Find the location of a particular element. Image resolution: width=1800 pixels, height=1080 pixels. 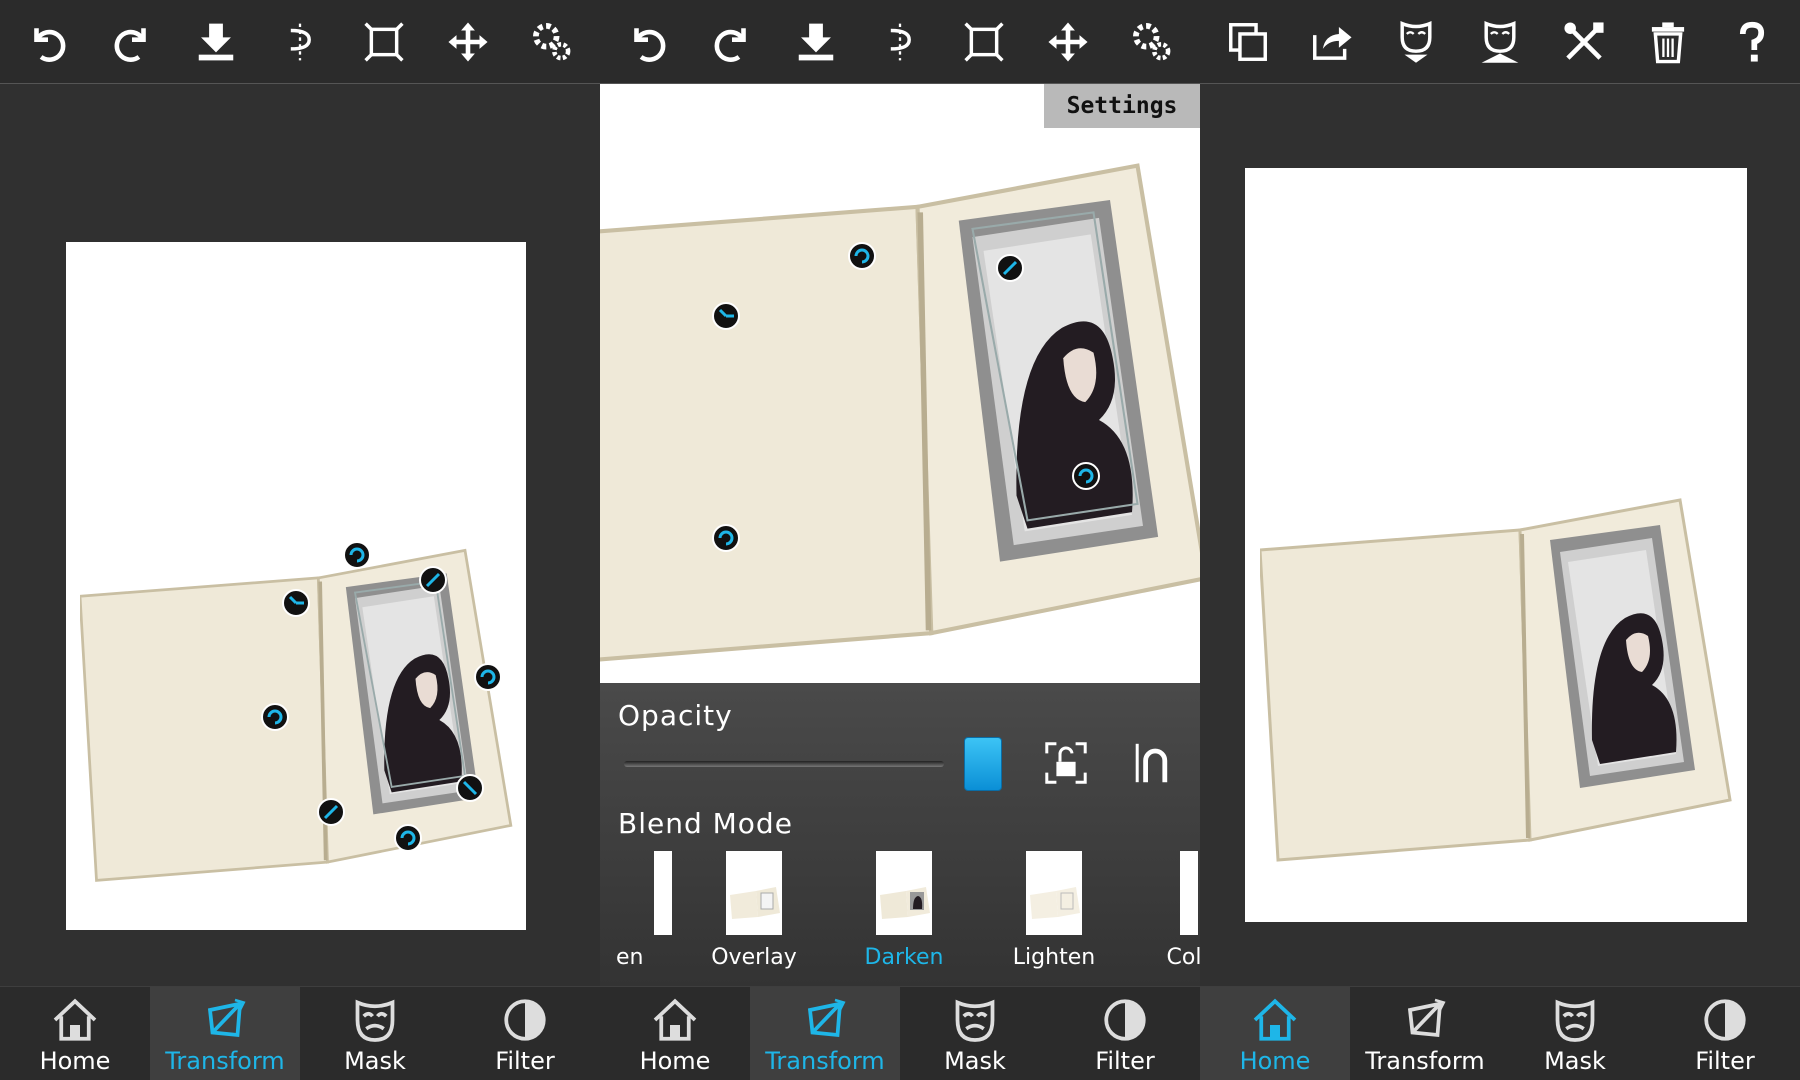

blend-mode-strip: en Overlay Darken Lighten Color is located at coordinates (900, 911).